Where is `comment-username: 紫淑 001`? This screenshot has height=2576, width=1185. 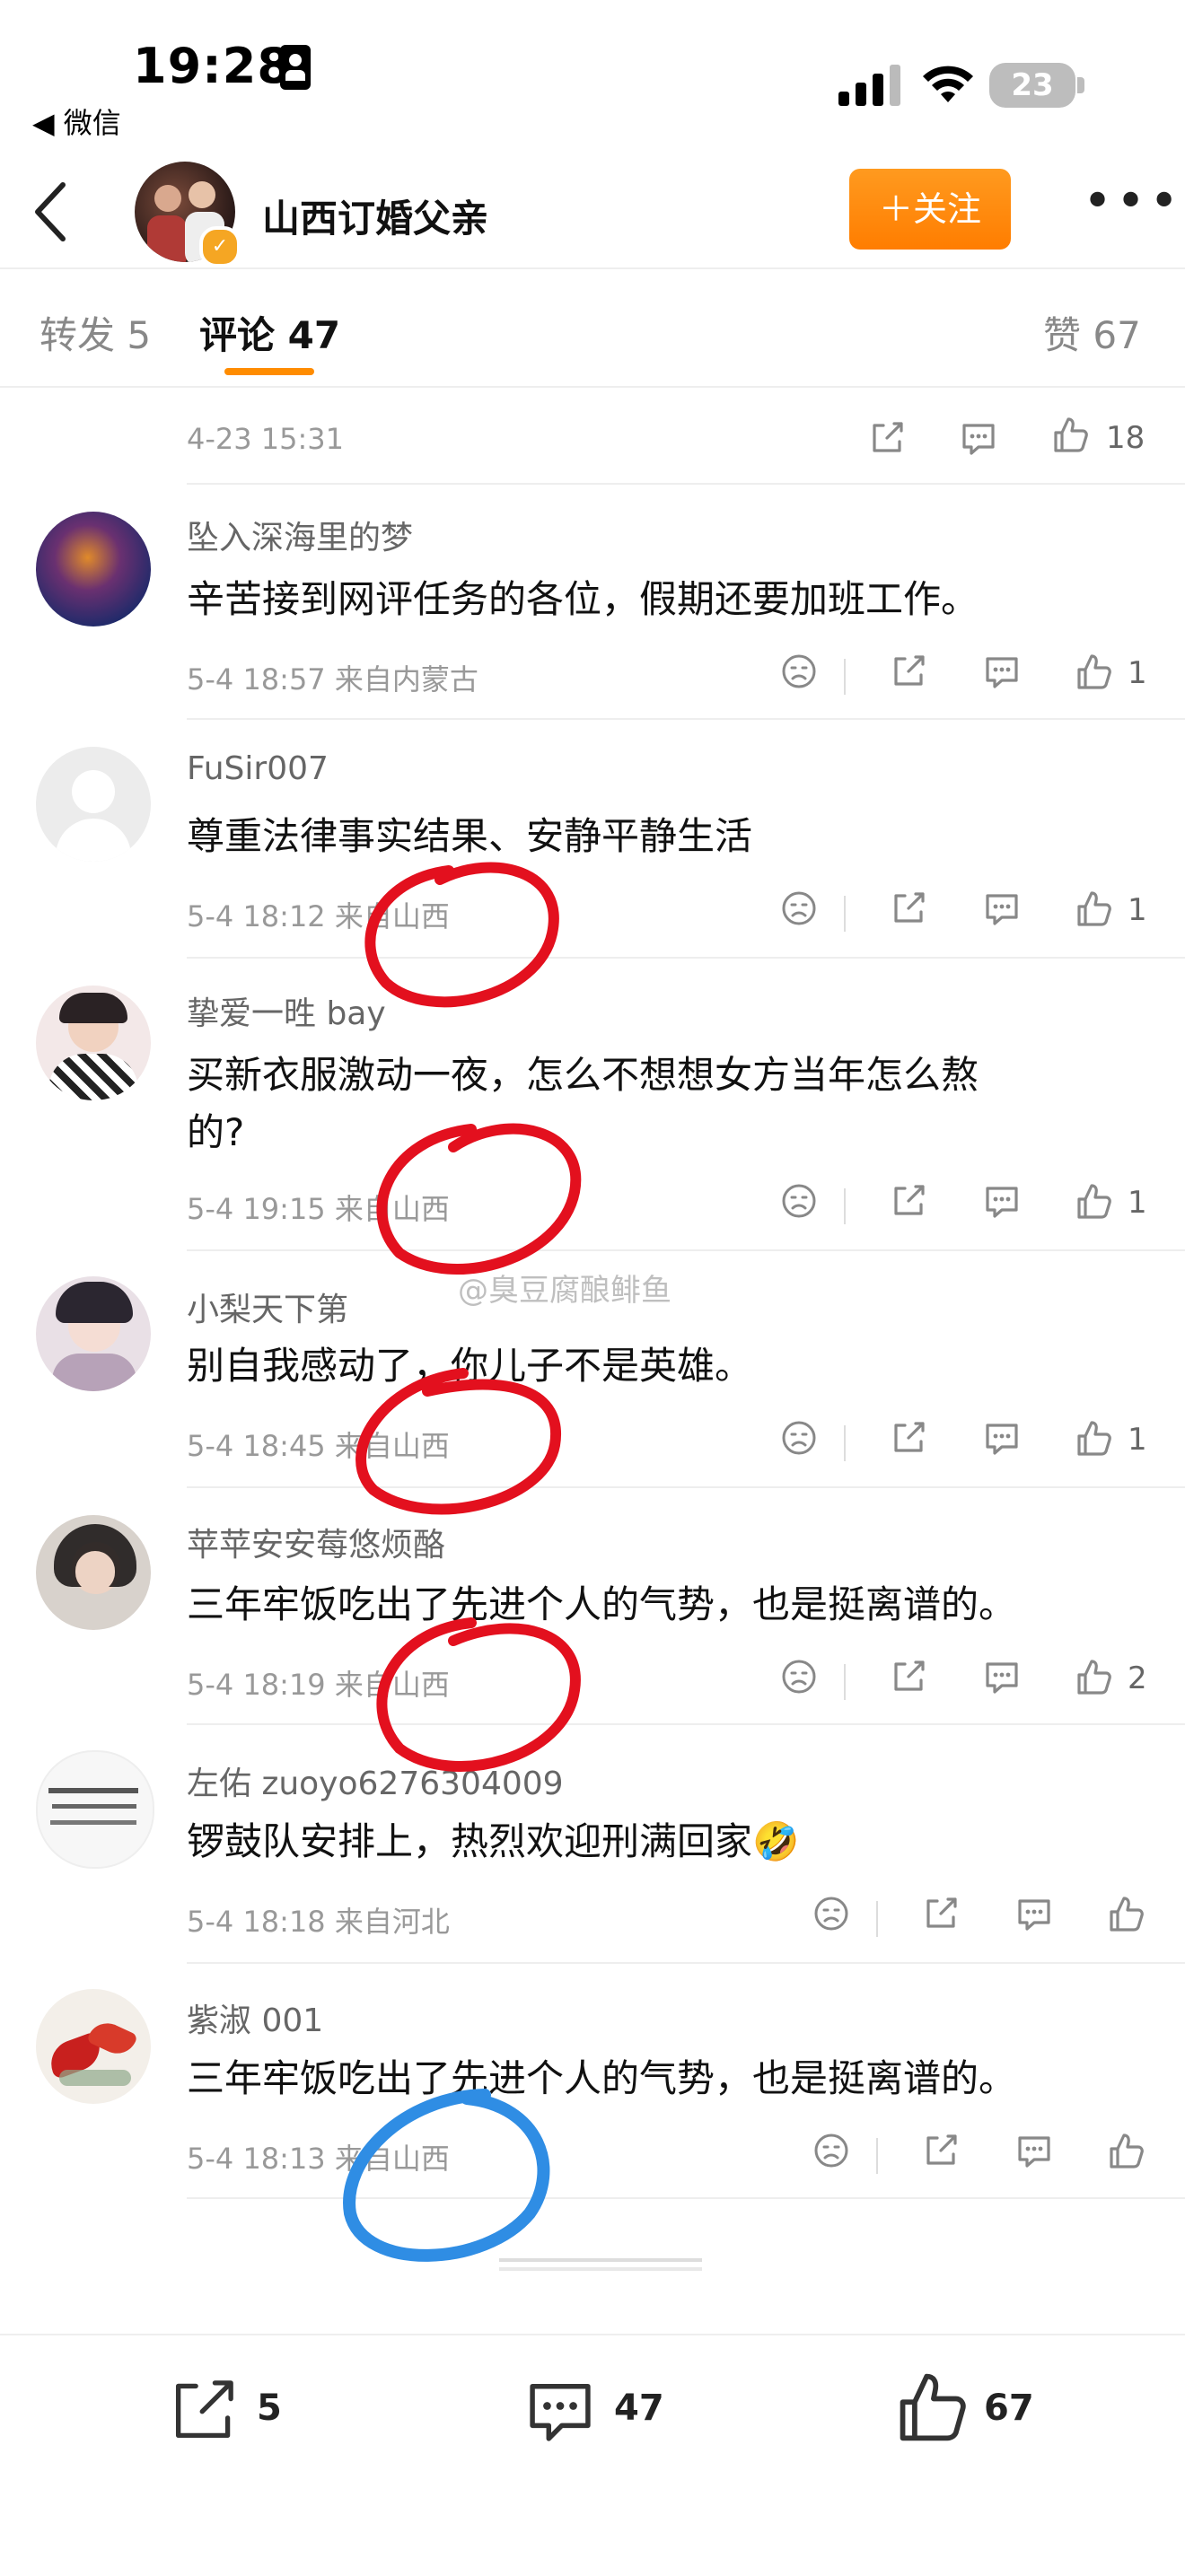 comment-username: 紫淑 001 is located at coordinates (255, 2017).